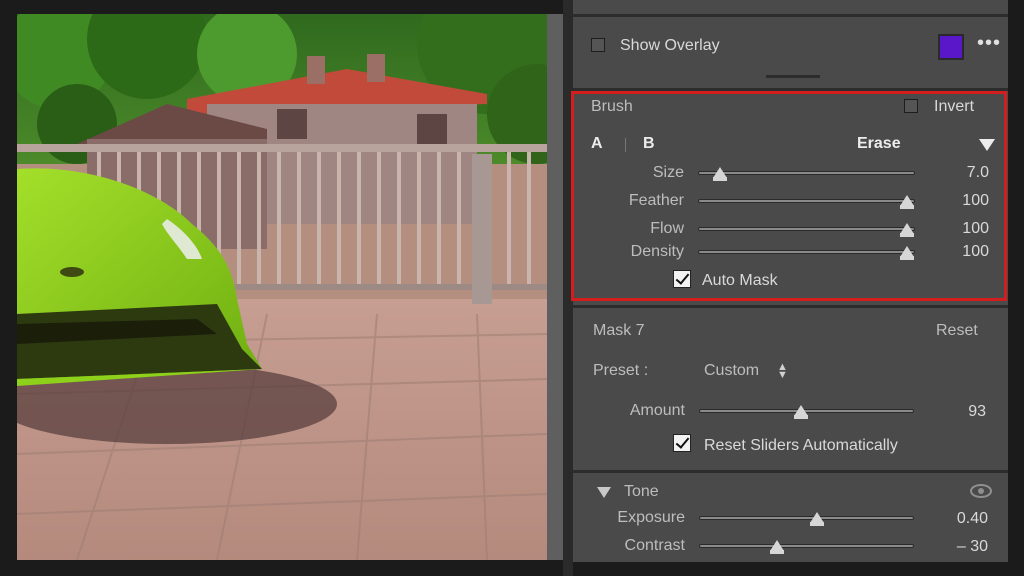 Image resolution: width=1024 pixels, height=576 pixels. What do you see at coordinates (959, 412) in the screenshot?
I see `amount-value: 93` at bounding box center [959, 412].